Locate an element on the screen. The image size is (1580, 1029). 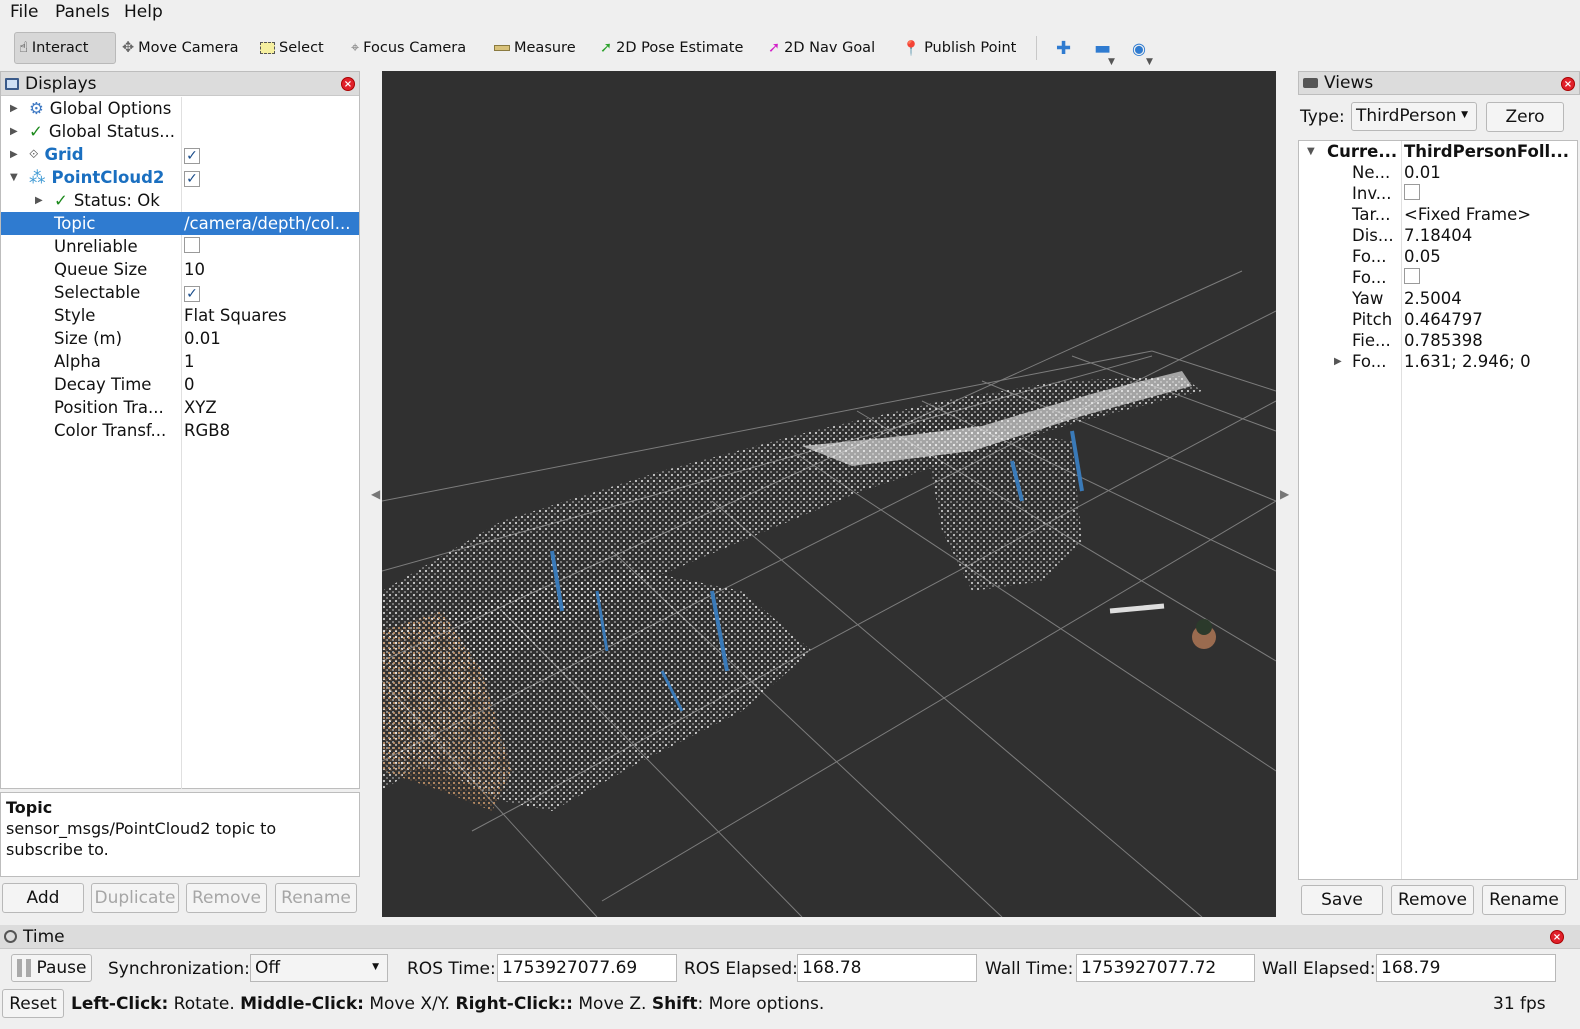
tree-row-status-ok: ▶ ✓ Status: Ok is located at coordinates (180, 200).